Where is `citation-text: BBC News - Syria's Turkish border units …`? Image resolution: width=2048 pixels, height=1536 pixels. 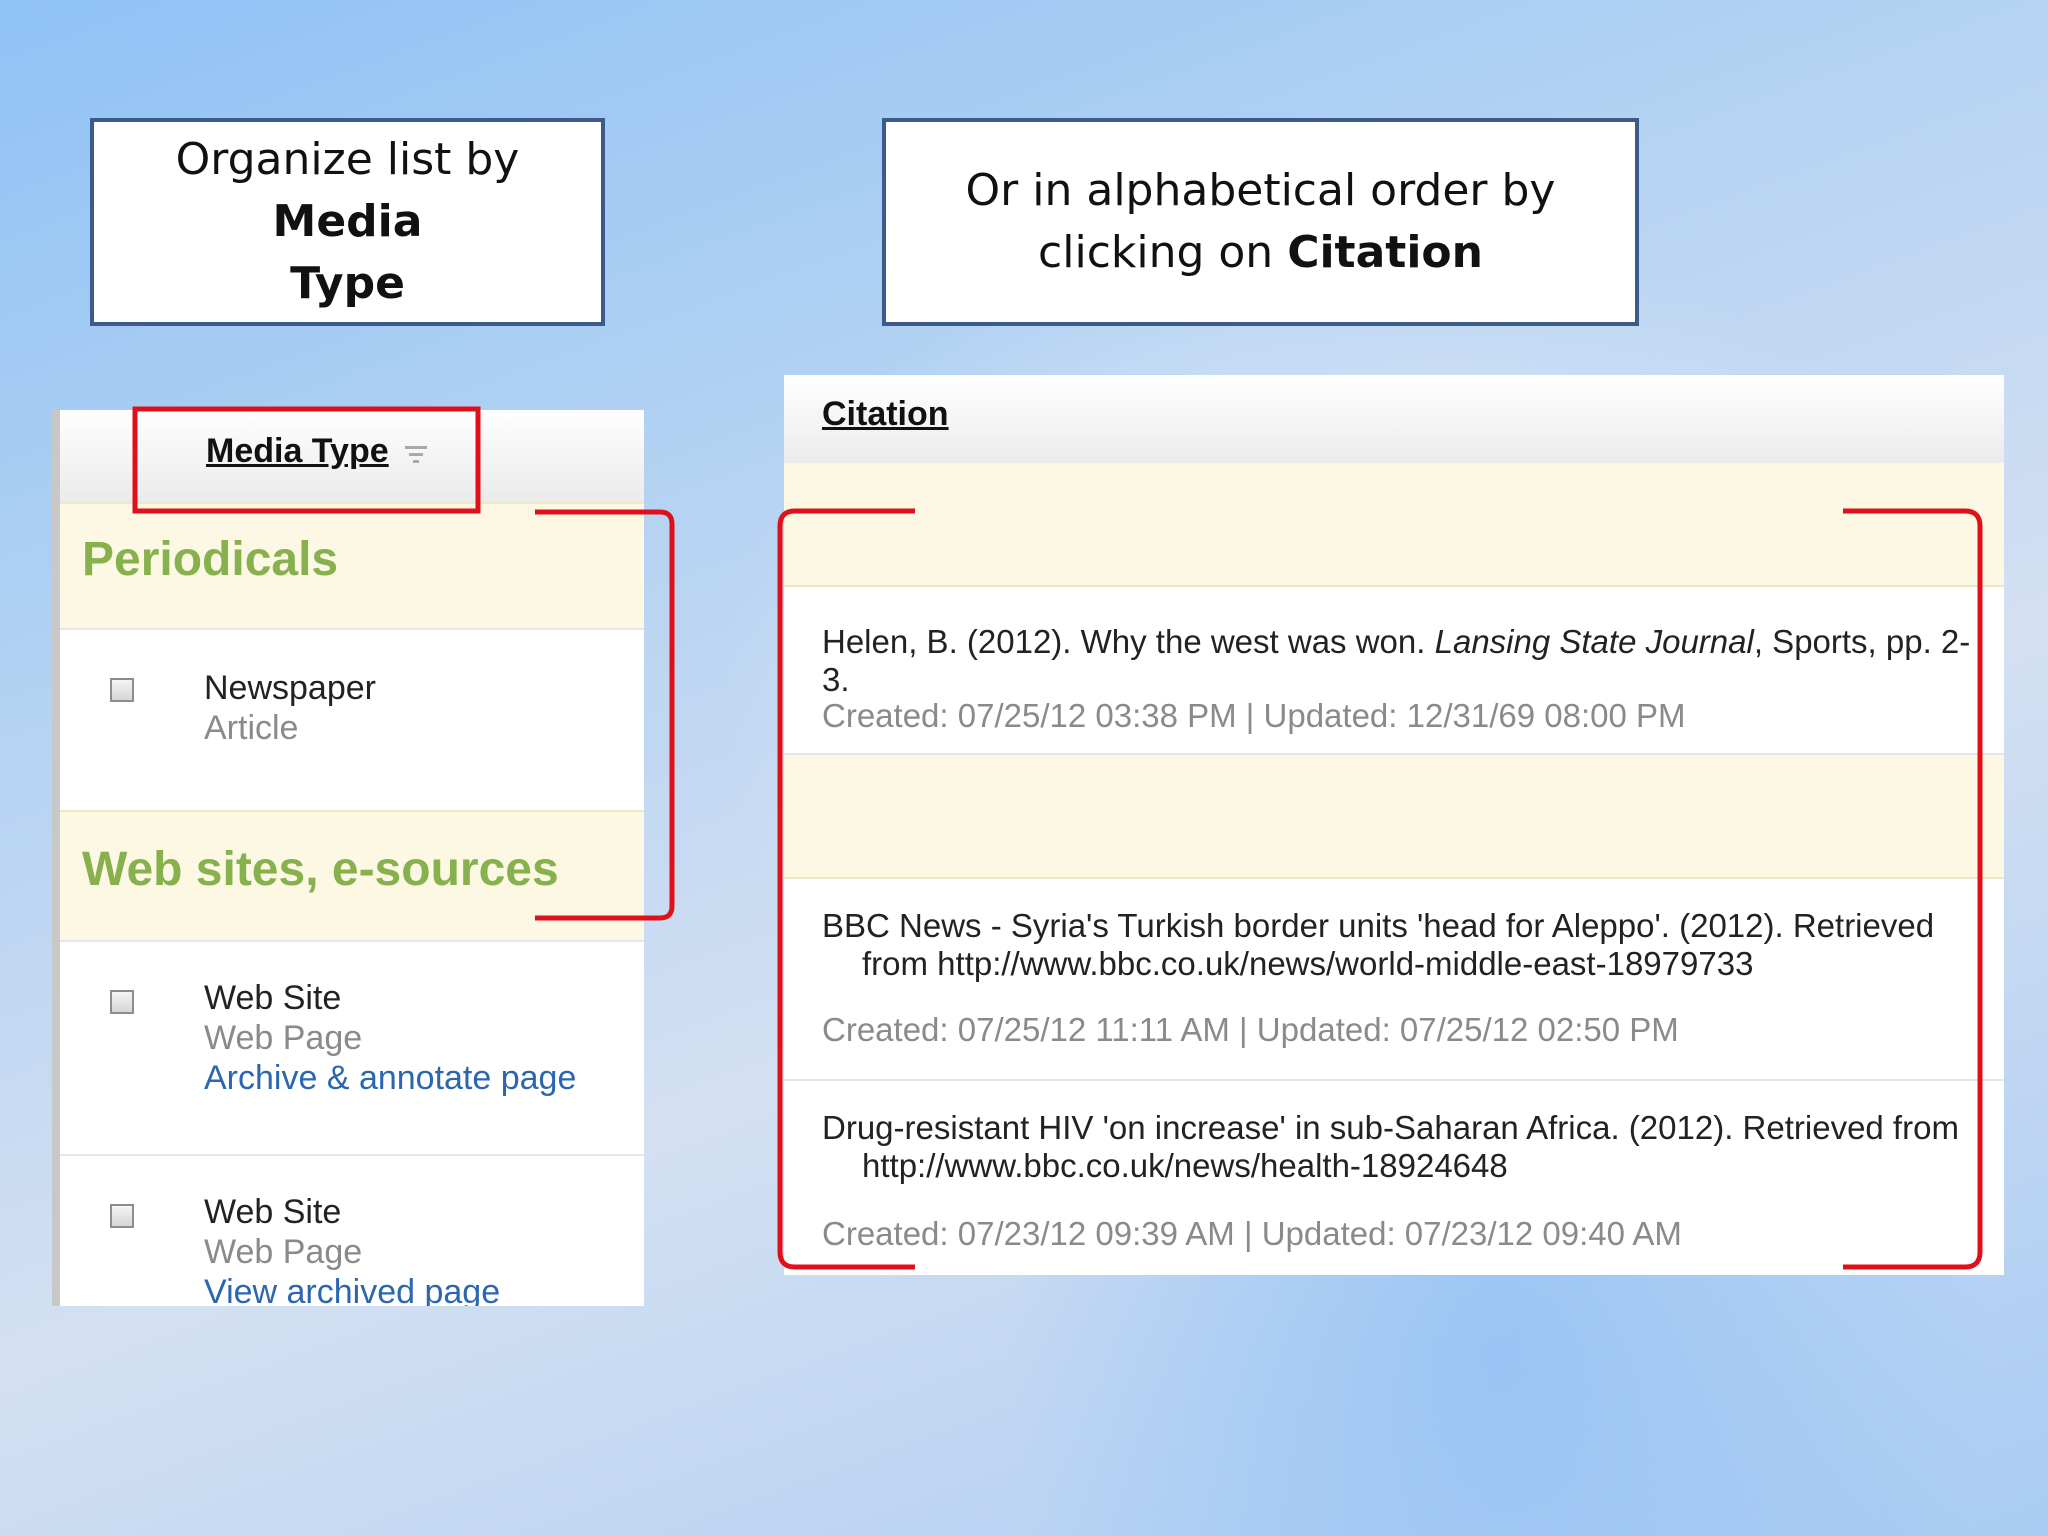 citation-text: BBC News - Syria's Turkish border units … is located at coordinates (1403, 945).